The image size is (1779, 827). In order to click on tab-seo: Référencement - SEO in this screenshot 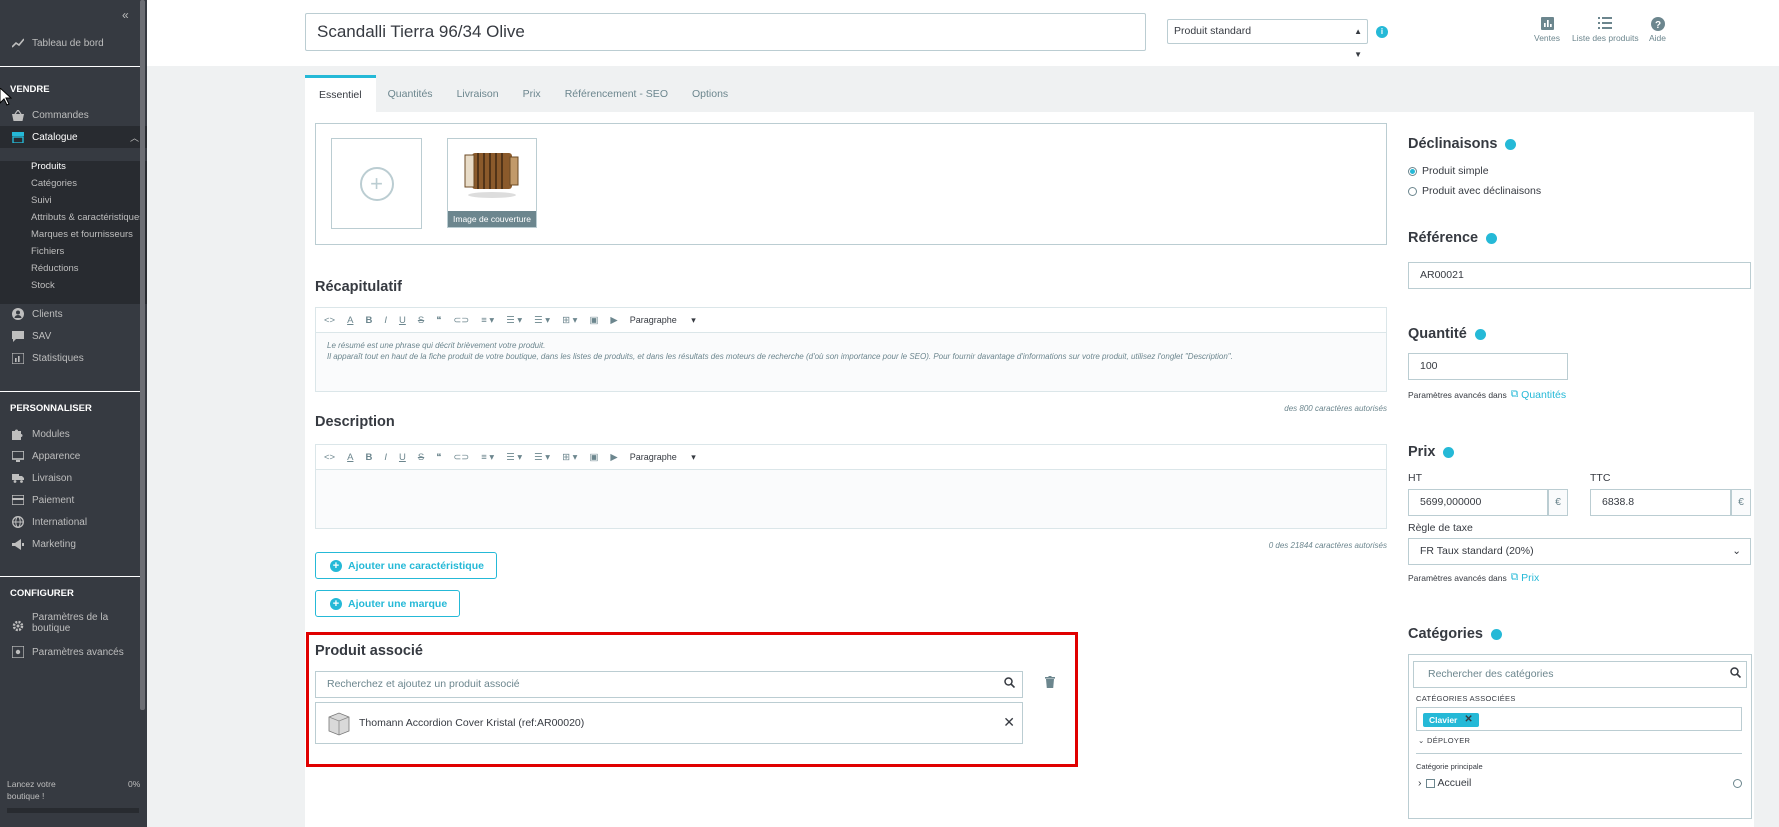, I will do `click(616, 93)`.